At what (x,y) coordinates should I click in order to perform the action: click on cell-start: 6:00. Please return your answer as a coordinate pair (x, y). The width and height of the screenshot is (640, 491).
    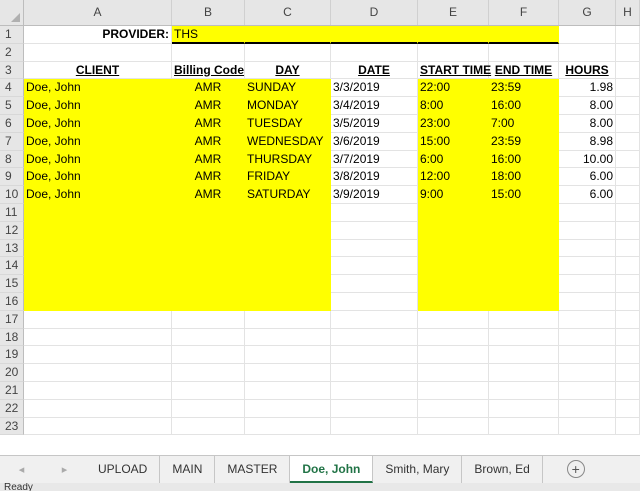
    Looking at the image, I should click on (453, 159).